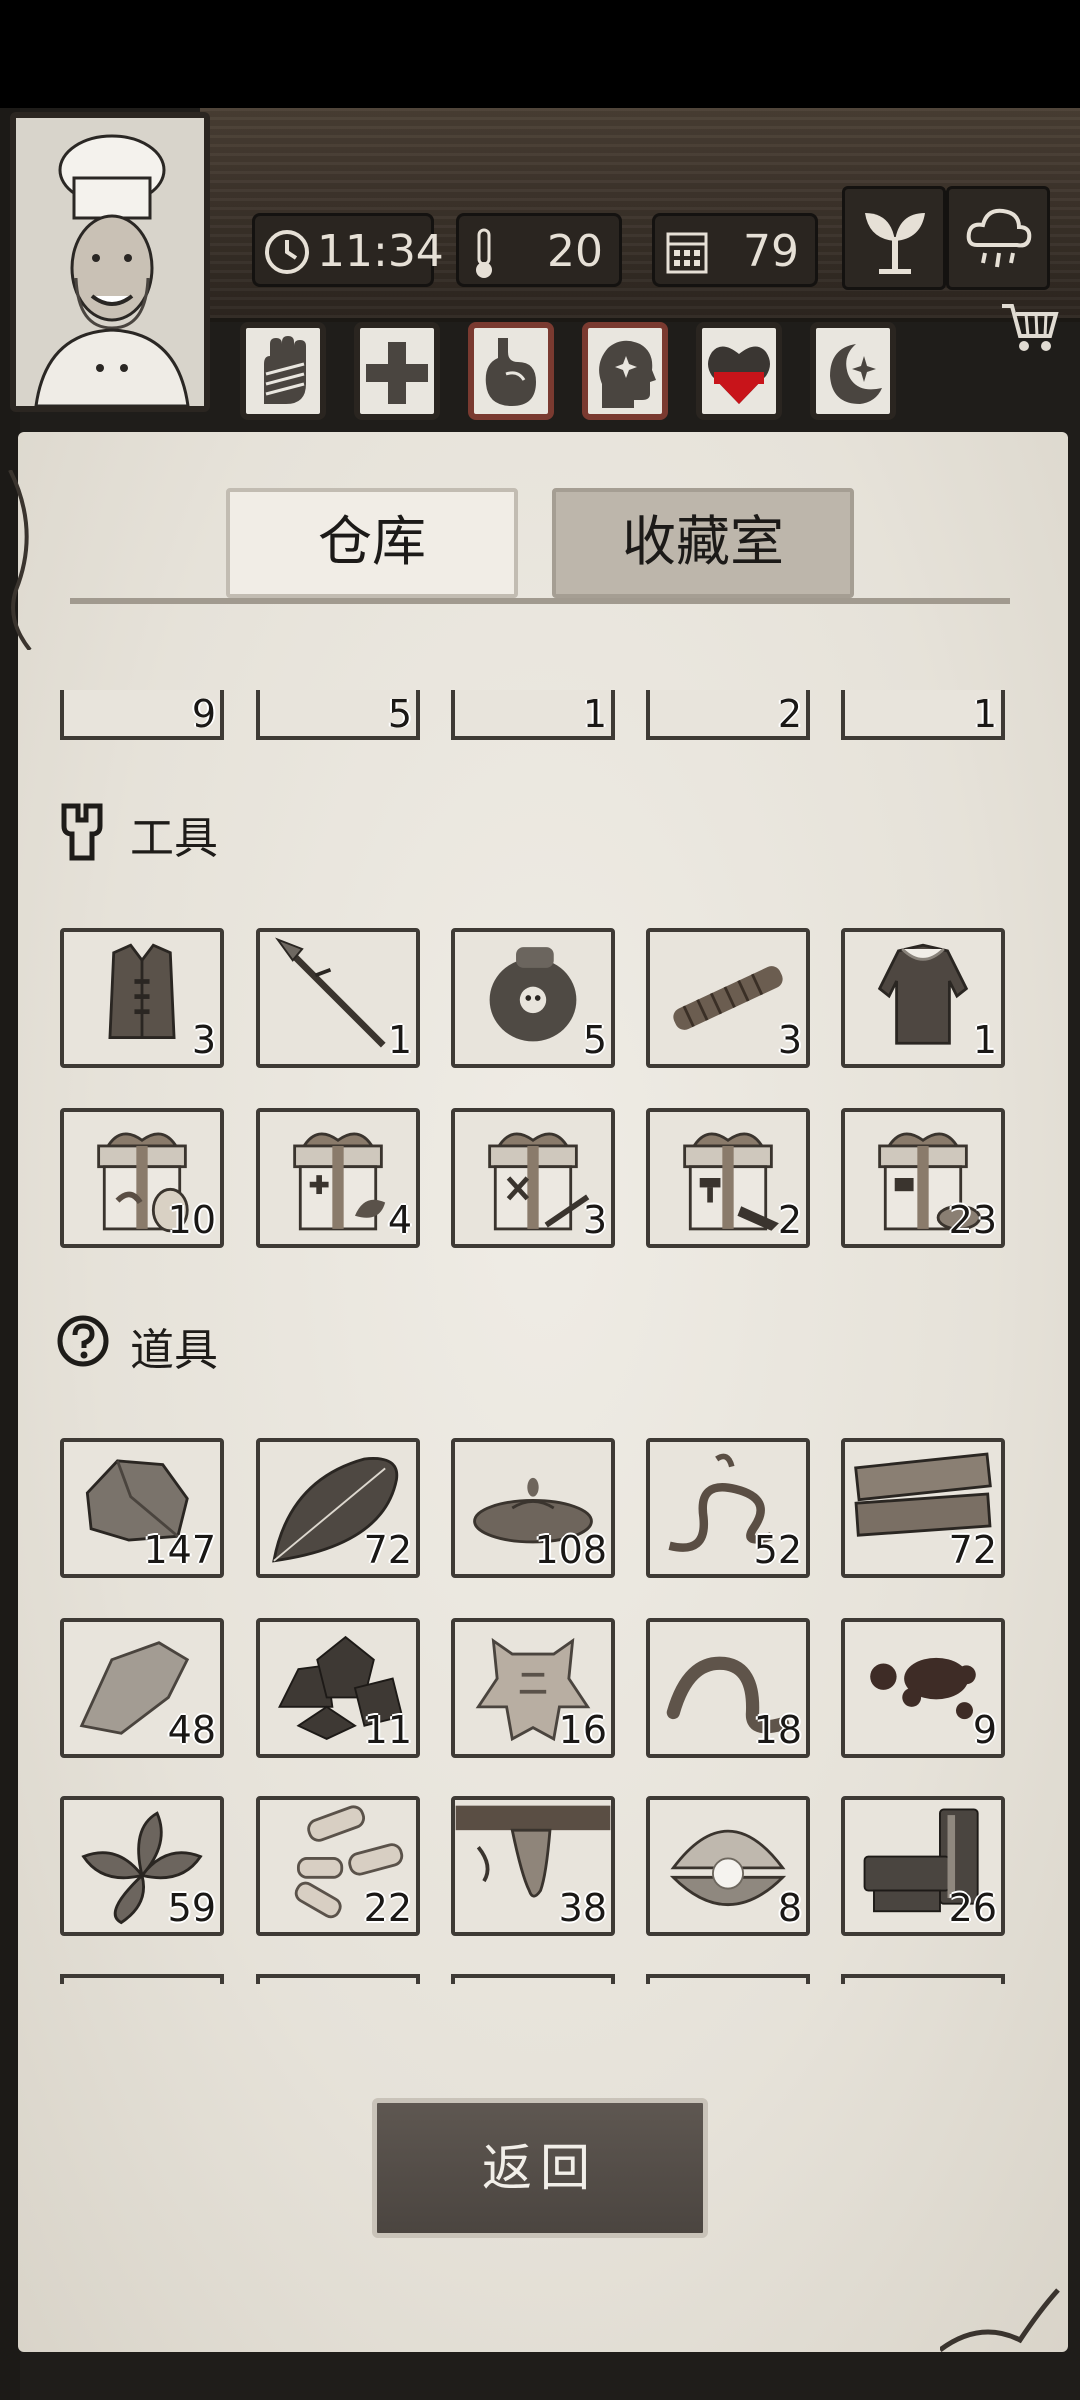 The width and height of the screenshot is (1080, 2400). What do you see at coordinates (728, 1688) in the screenshot?
I see `inventory-slot: 18` at bounding box center [728, 1688].